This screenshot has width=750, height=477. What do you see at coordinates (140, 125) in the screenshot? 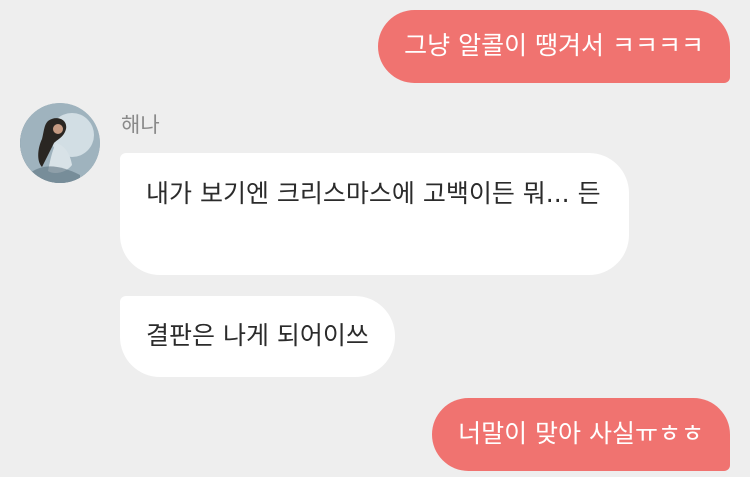
I see `sender-name: 해나` at bounding box center [140, 125].